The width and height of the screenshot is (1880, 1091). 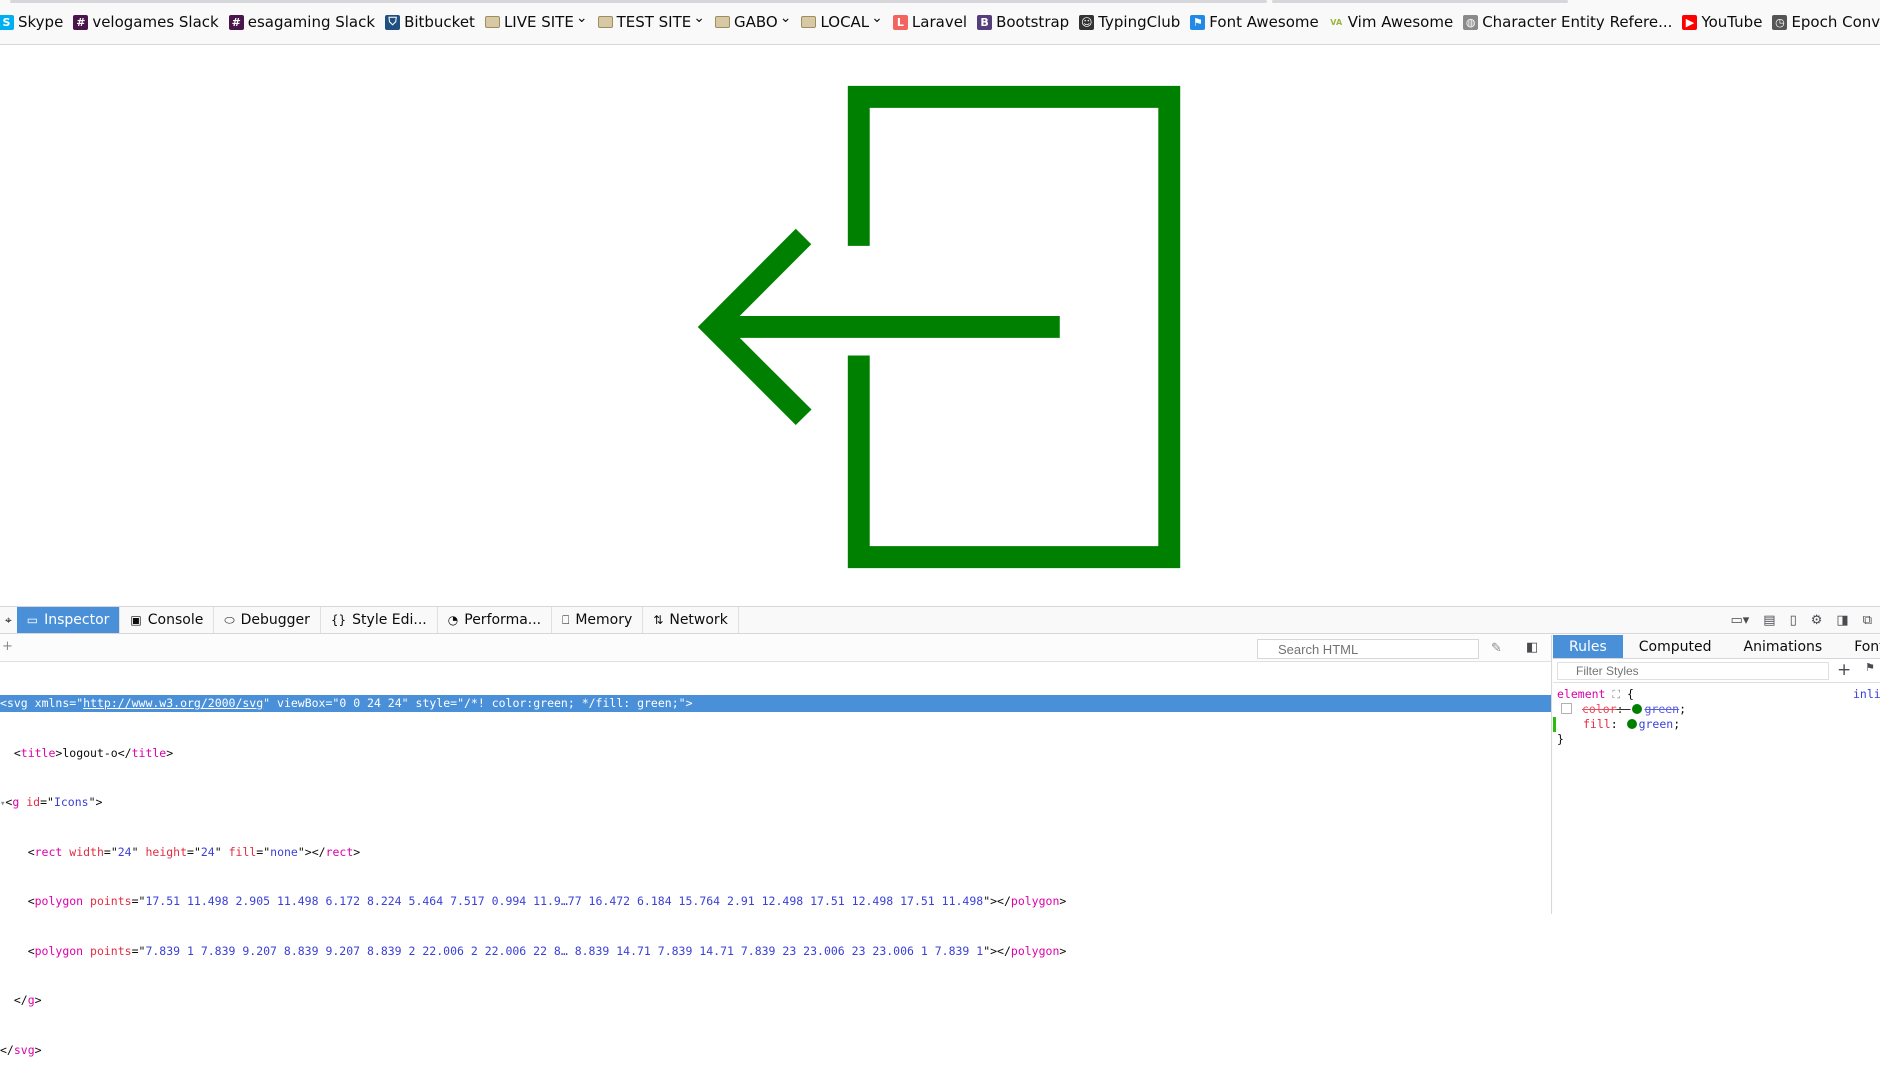 What do you see at coordinates (775, 802) in the screenshot?
I see `g-node-line: ▾<g id="Icons">` at bounding box center [775, 802].